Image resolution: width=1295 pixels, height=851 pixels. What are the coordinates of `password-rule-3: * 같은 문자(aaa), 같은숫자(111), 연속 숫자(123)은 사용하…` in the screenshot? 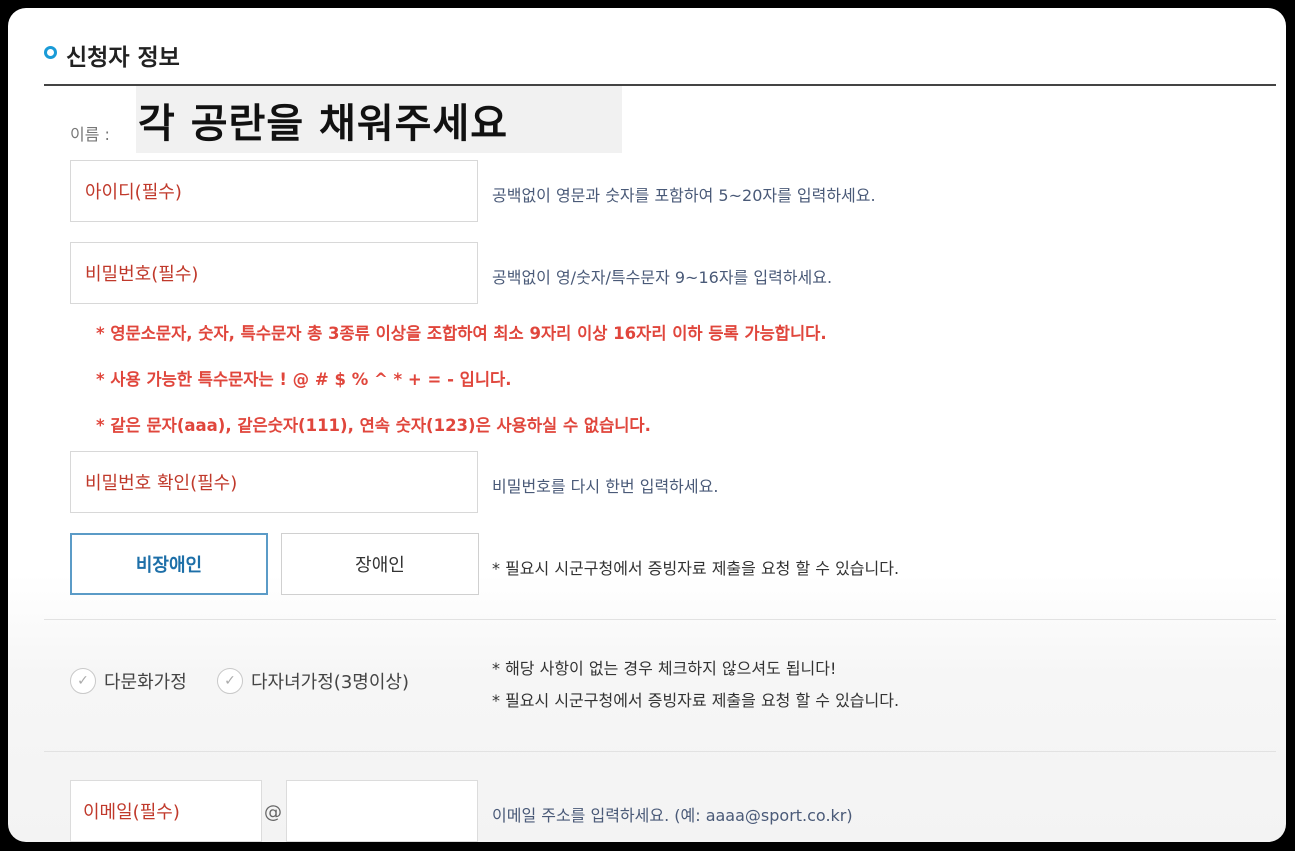 It's located at (373, 425).